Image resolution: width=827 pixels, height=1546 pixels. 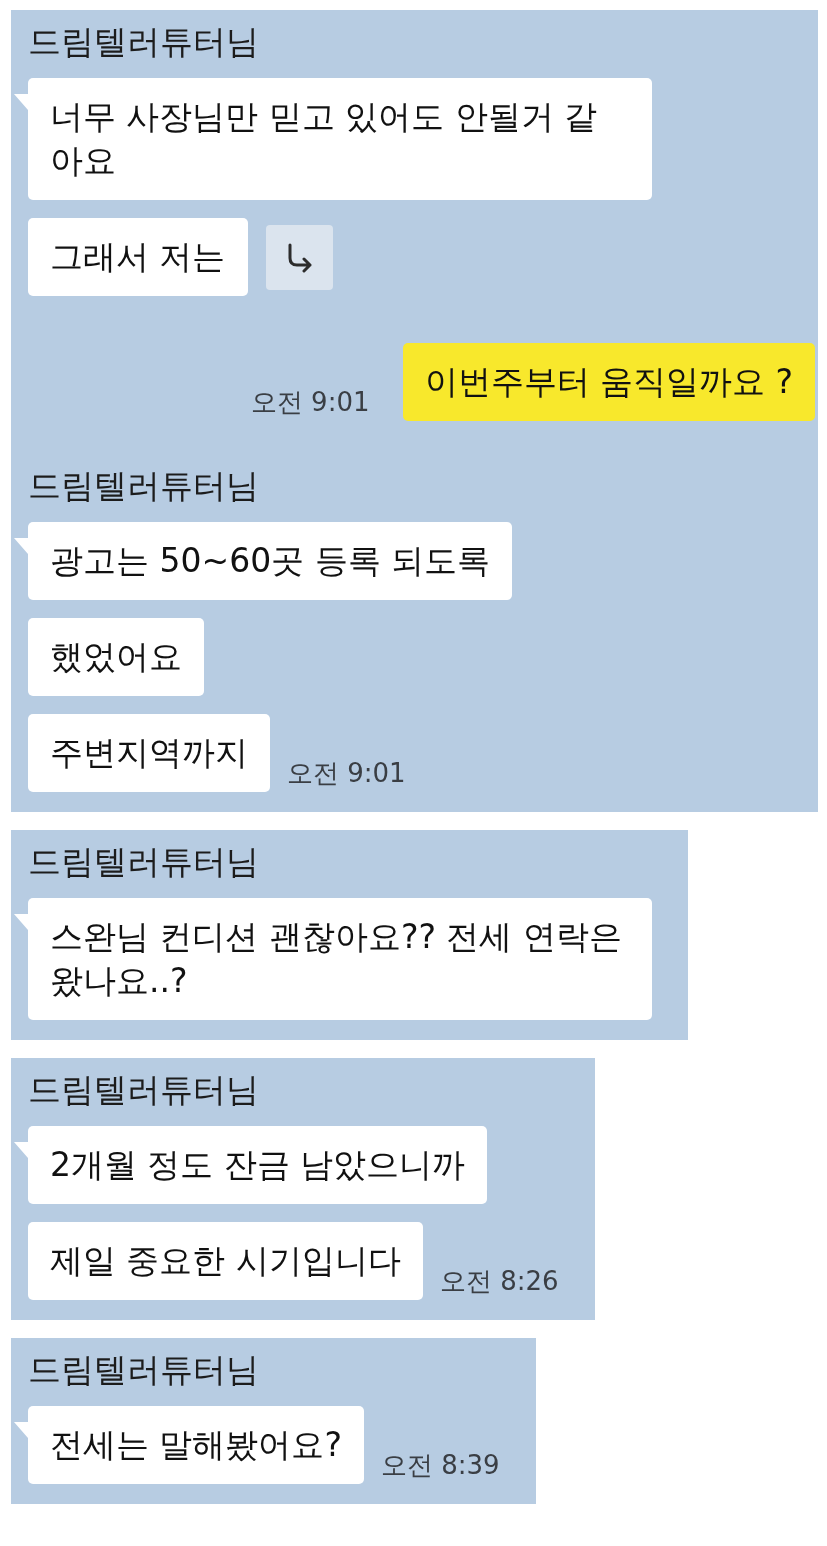 What do you see at coordinates (440, 1465) in the screenshot?
I see `timestamp: 오전 8:39` at bounding box center [440, 1465].